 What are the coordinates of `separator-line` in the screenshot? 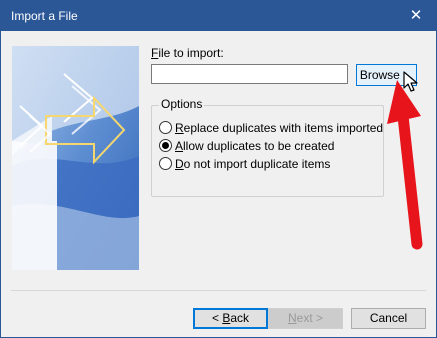 It's located at (218, 290).